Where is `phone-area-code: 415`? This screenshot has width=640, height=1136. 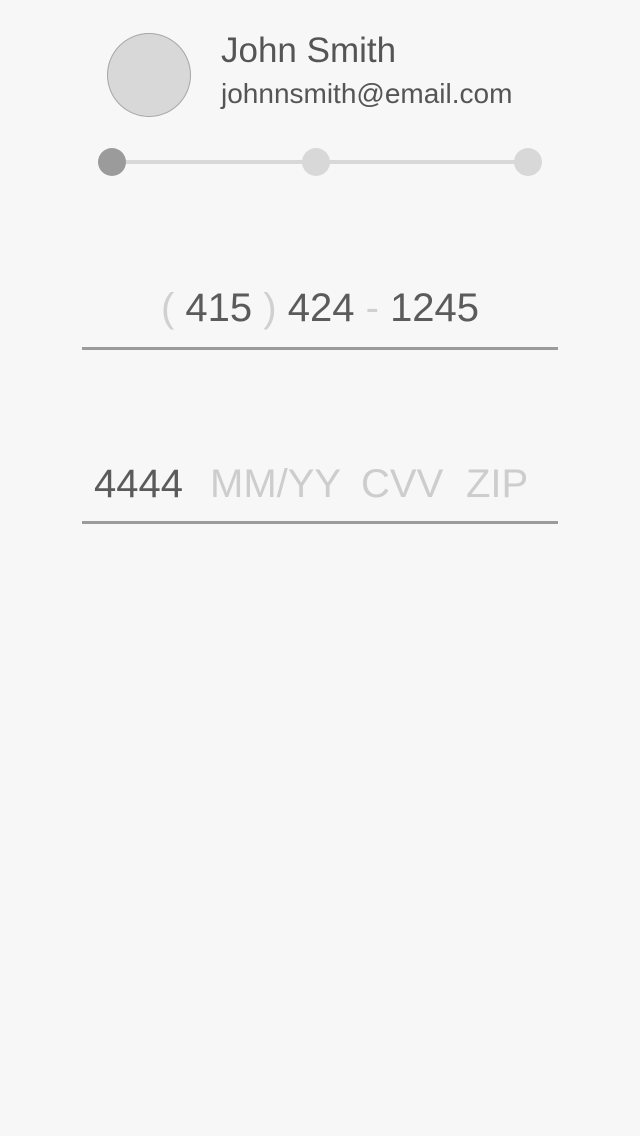 phone-area-code: 415 is located at coordinates (219, 308).